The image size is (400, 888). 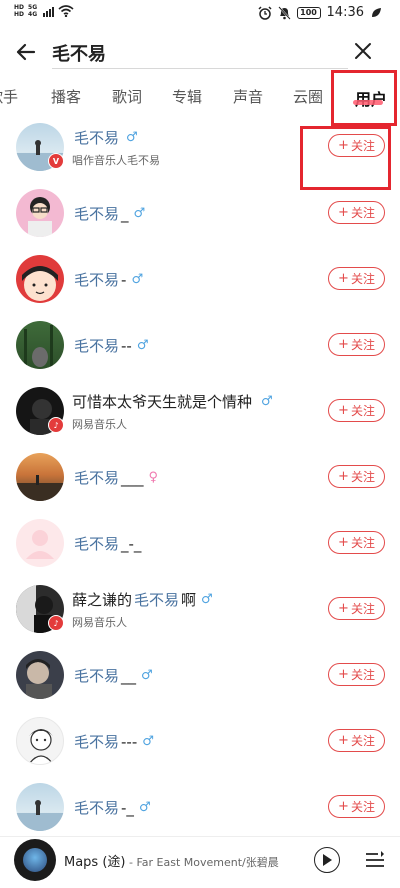 What do you see at coordinates (19, 11) in the screenshot?
I see `sim-labels: HD HD` at bounding box center [19, 11].